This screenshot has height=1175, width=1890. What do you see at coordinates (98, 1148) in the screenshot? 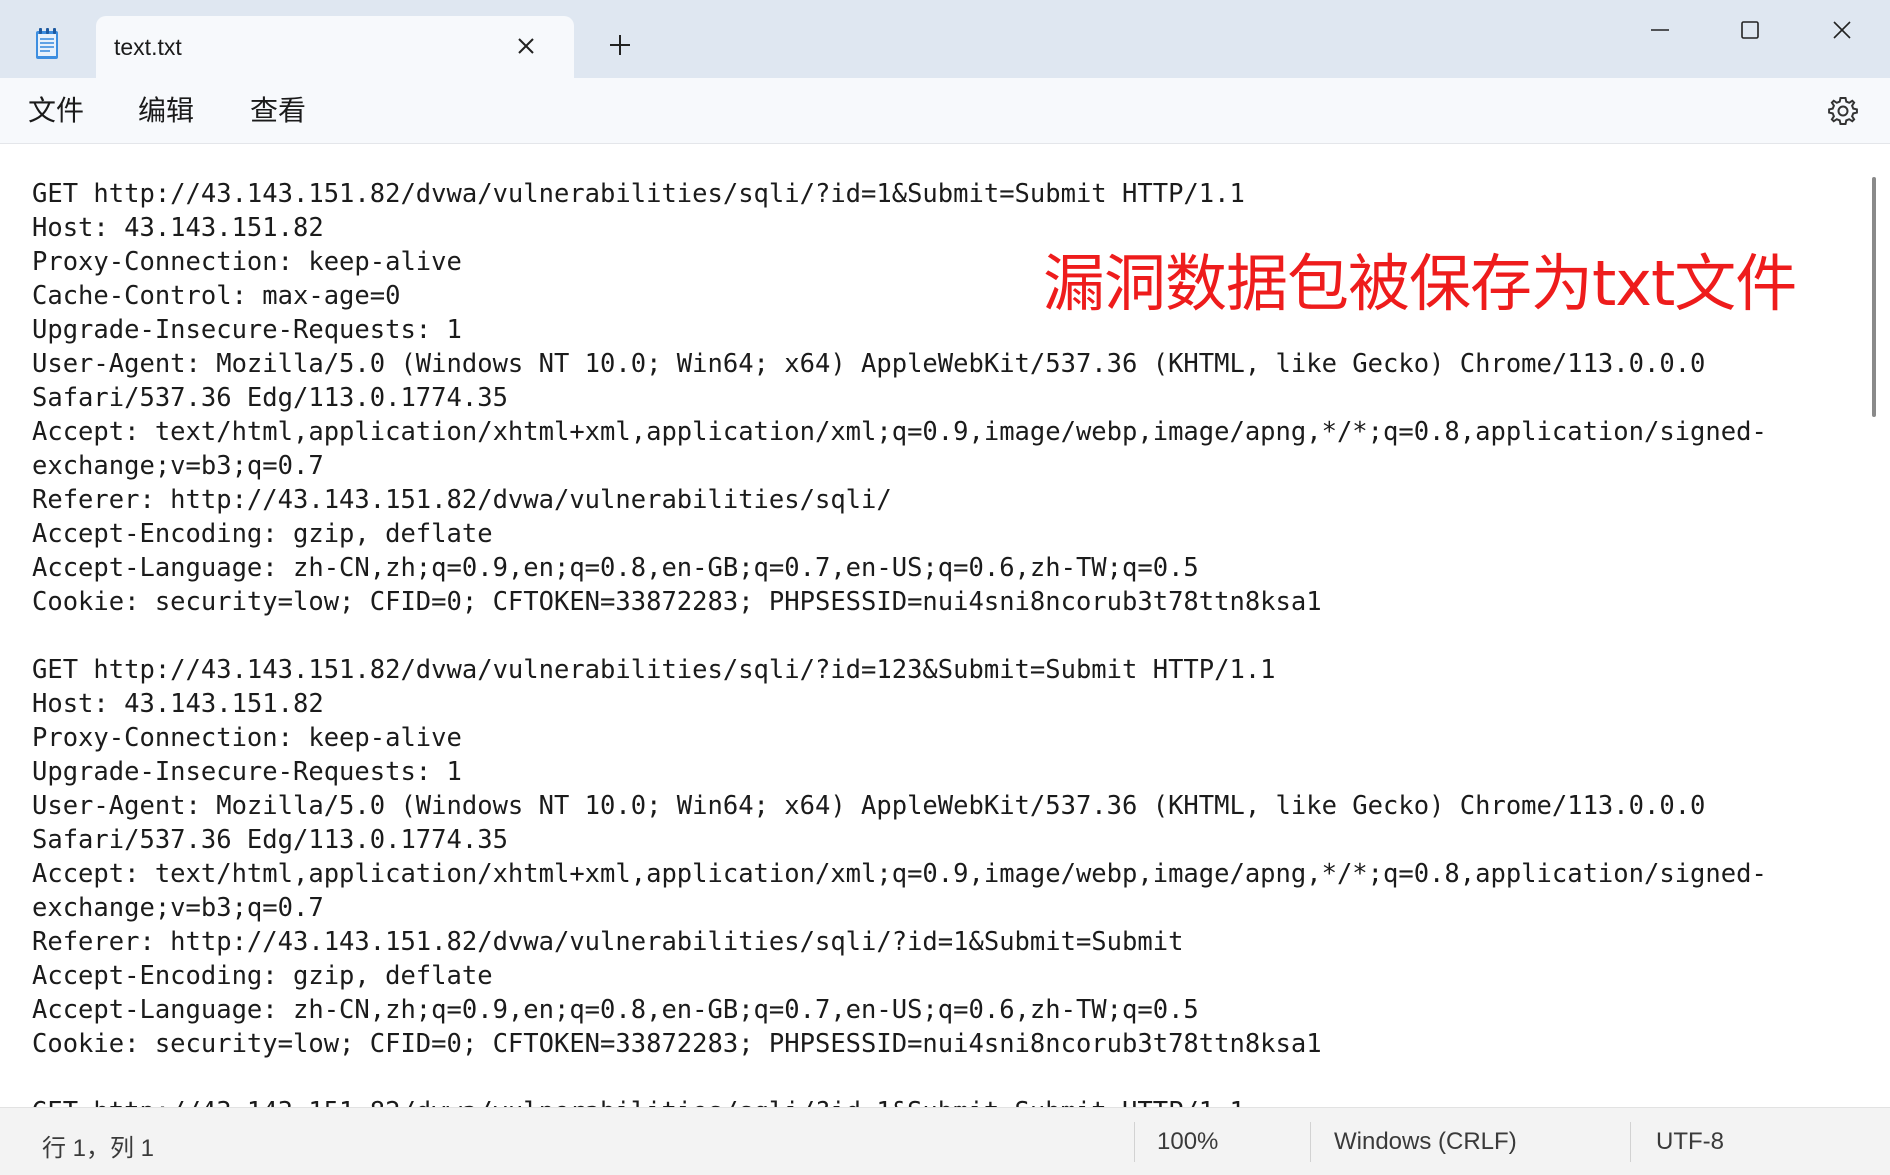
I see `cursor-position: 行 1，列 1` at bounding box center [98, 1148].